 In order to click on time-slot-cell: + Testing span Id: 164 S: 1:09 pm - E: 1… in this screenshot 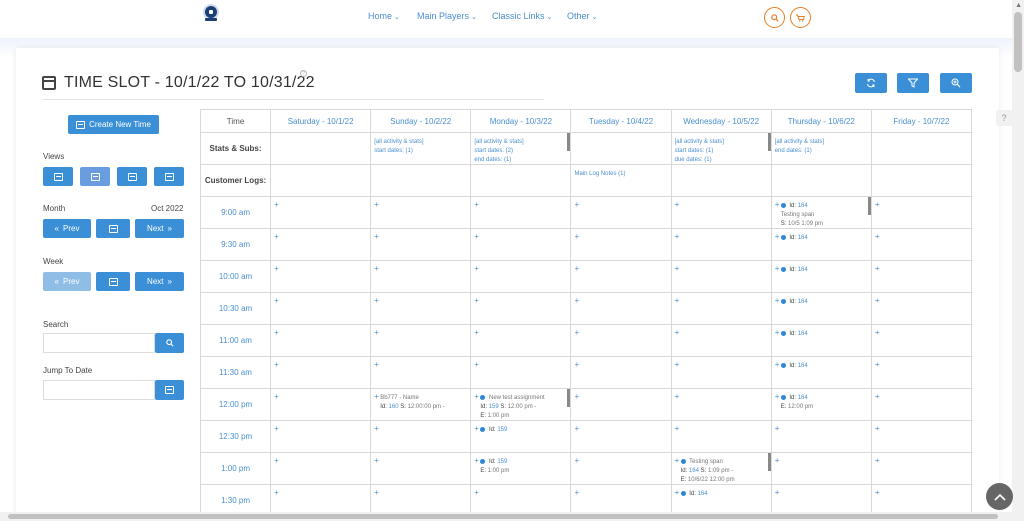, I will do `click(721, 468)`.